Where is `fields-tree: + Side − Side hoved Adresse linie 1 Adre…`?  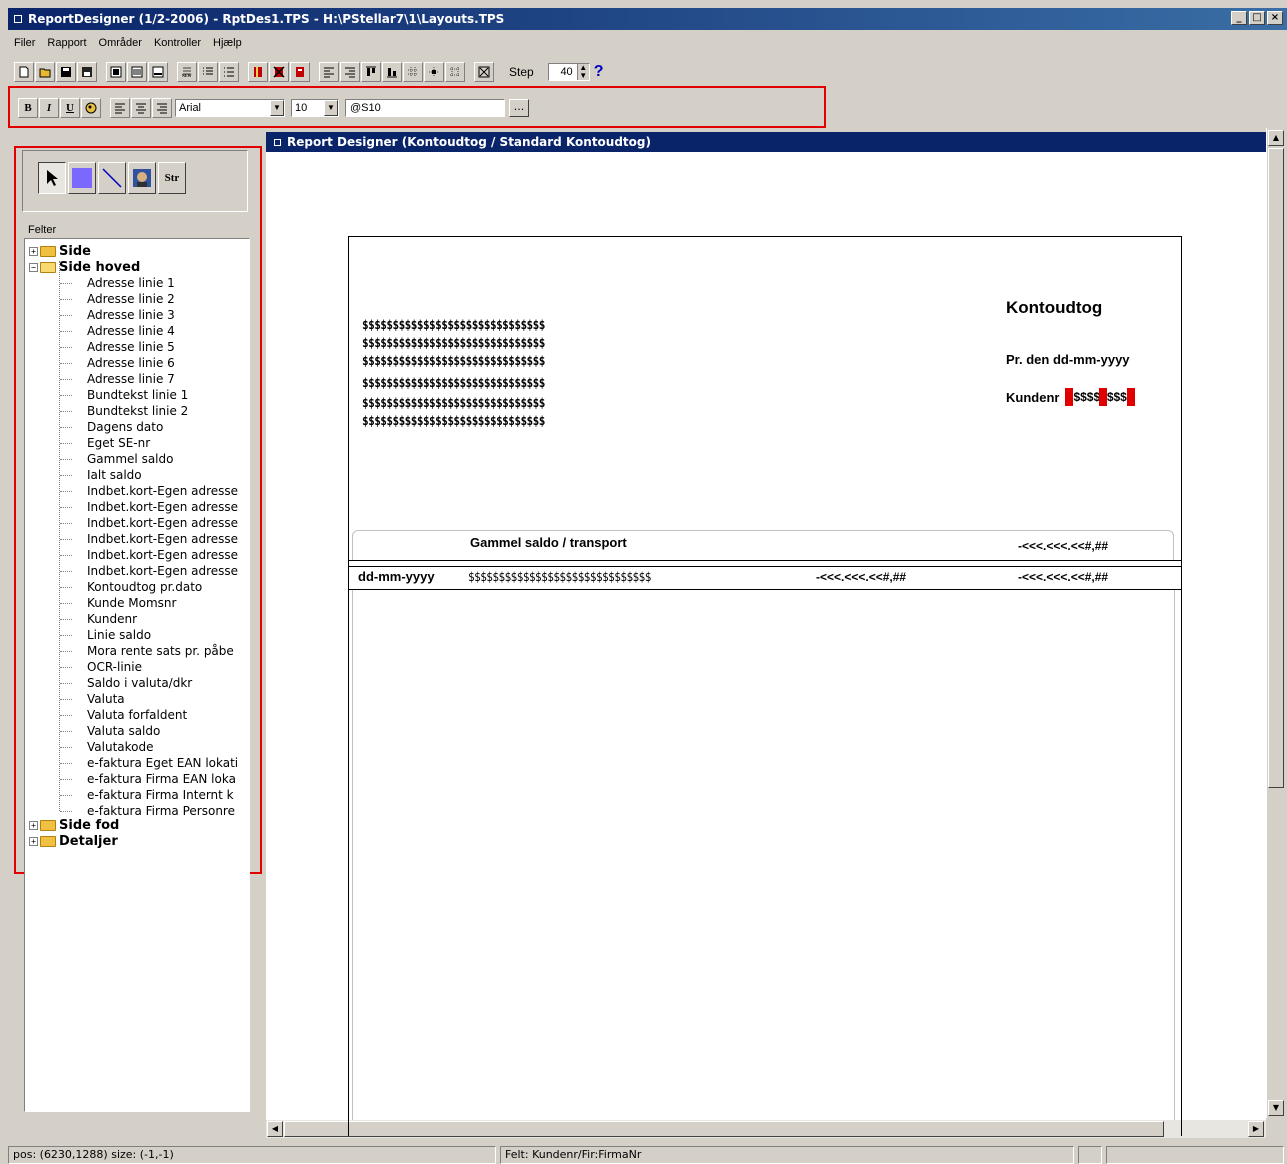
fields-tree: + Side − Side hoved Adresse linie 1 Adre… is located at coordinates (137, 675).